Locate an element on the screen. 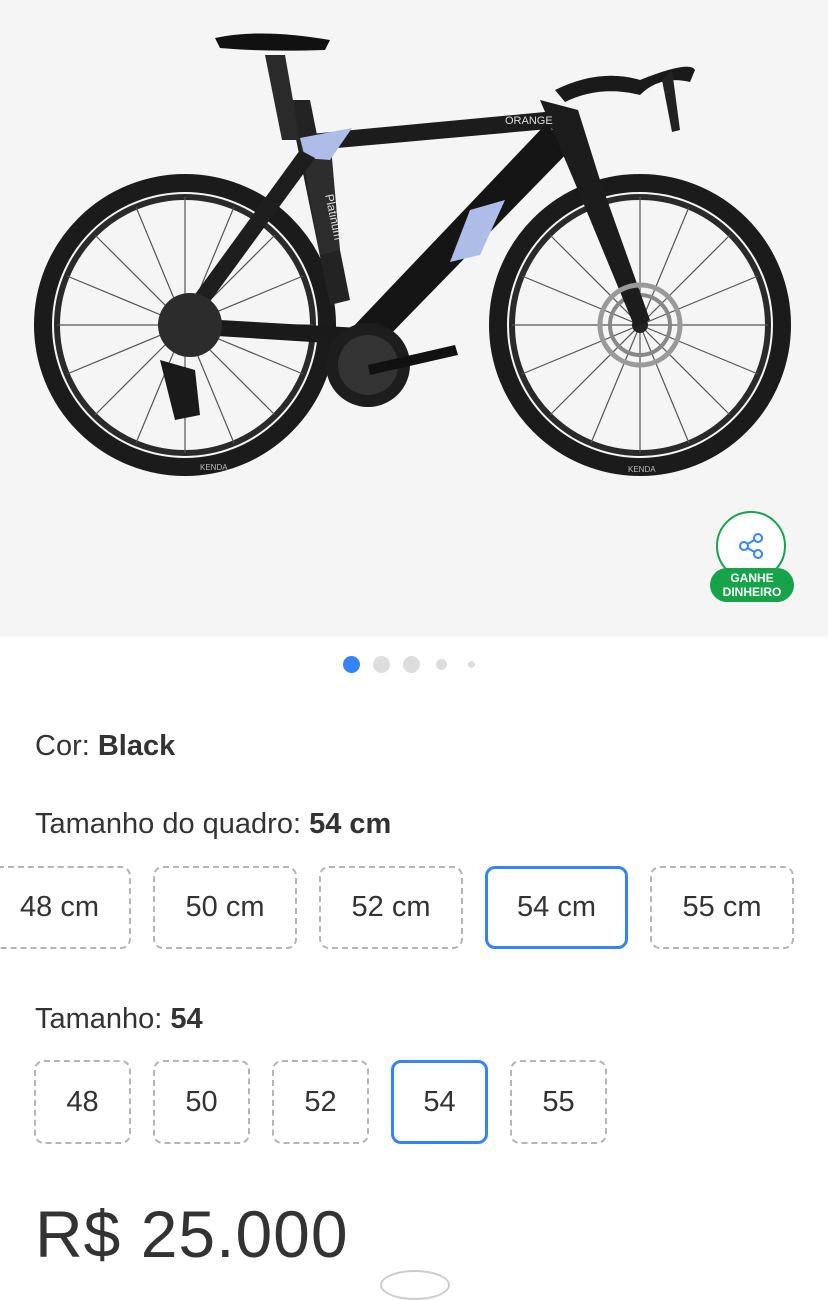  frame-size-label: Tamanho do quadro: 54 cm is located at coordinates (213, 824).